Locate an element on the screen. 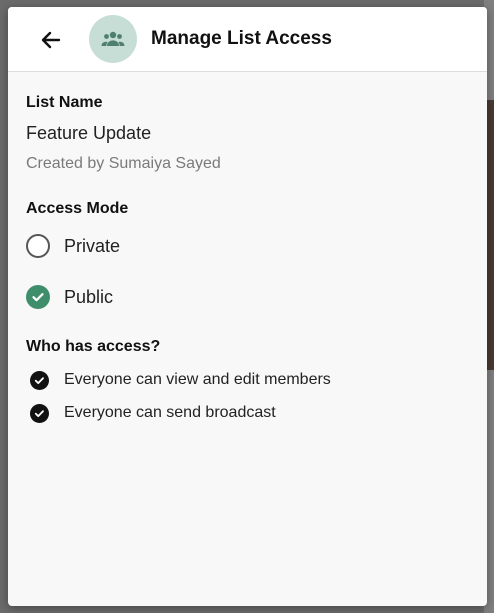  access-option-label: Public is located at coordinates (89, 296).